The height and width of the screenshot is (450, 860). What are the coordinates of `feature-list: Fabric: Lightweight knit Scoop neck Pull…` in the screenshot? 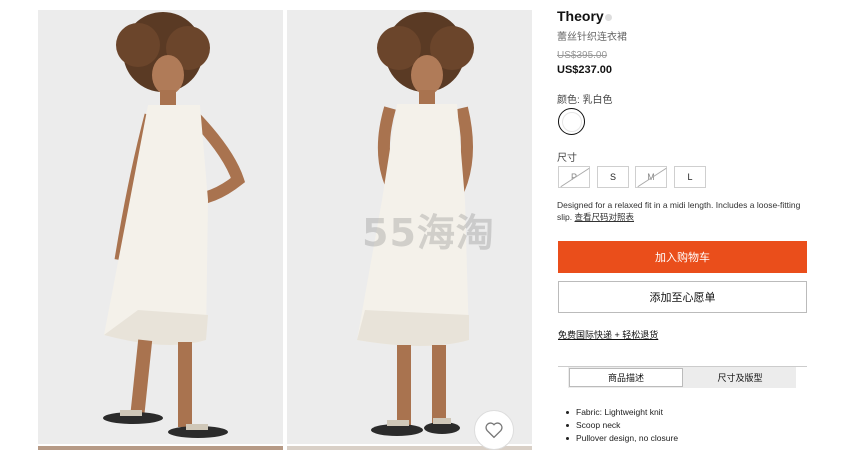 It's located at (622, 425).